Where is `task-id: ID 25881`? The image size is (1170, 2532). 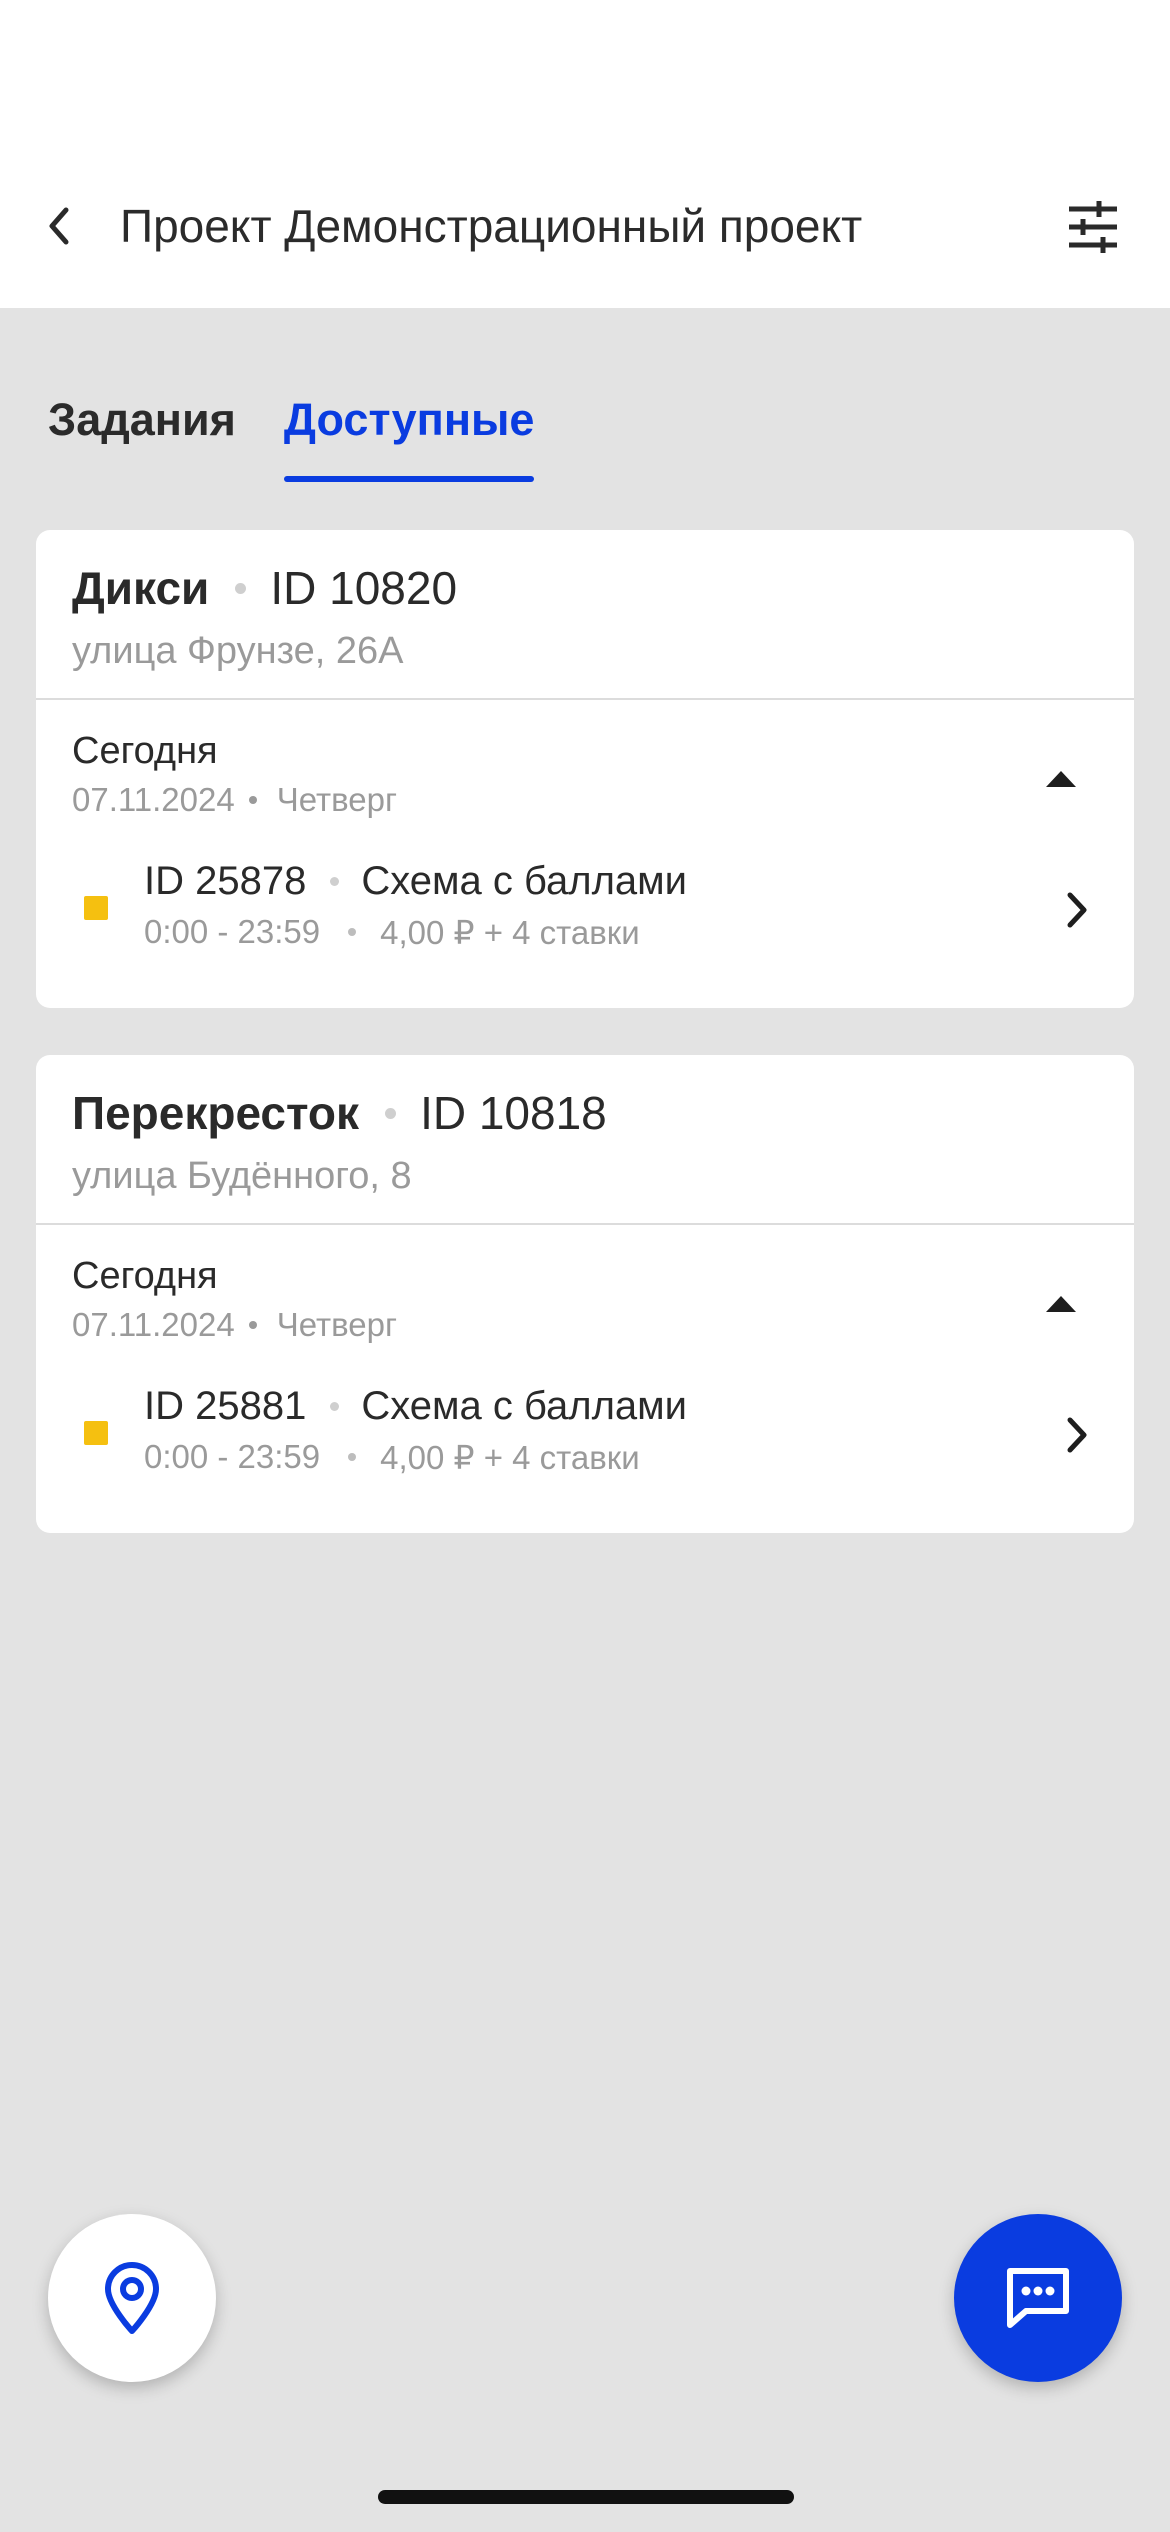
task-id: ID 25881 is located at coordinates (225, 1405).